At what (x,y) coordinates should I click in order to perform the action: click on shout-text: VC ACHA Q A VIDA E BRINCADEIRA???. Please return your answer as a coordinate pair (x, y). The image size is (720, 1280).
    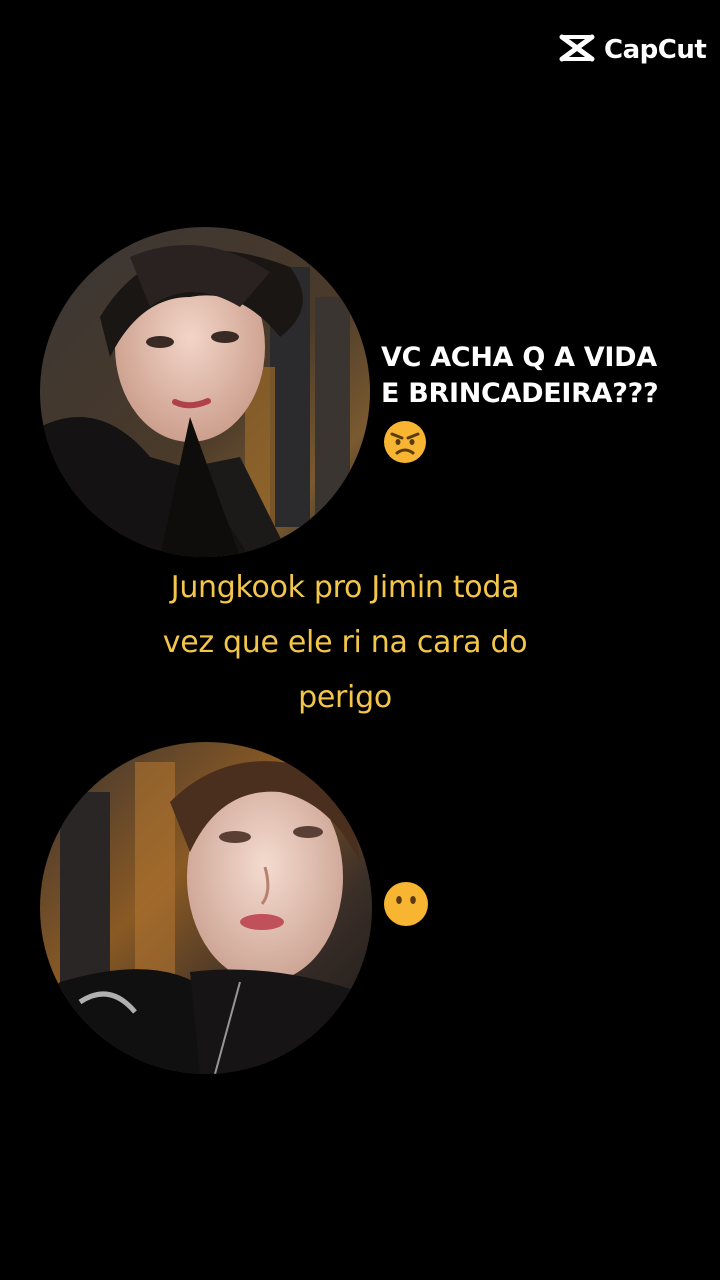
    Looking at the image, I should click on (548, 376).